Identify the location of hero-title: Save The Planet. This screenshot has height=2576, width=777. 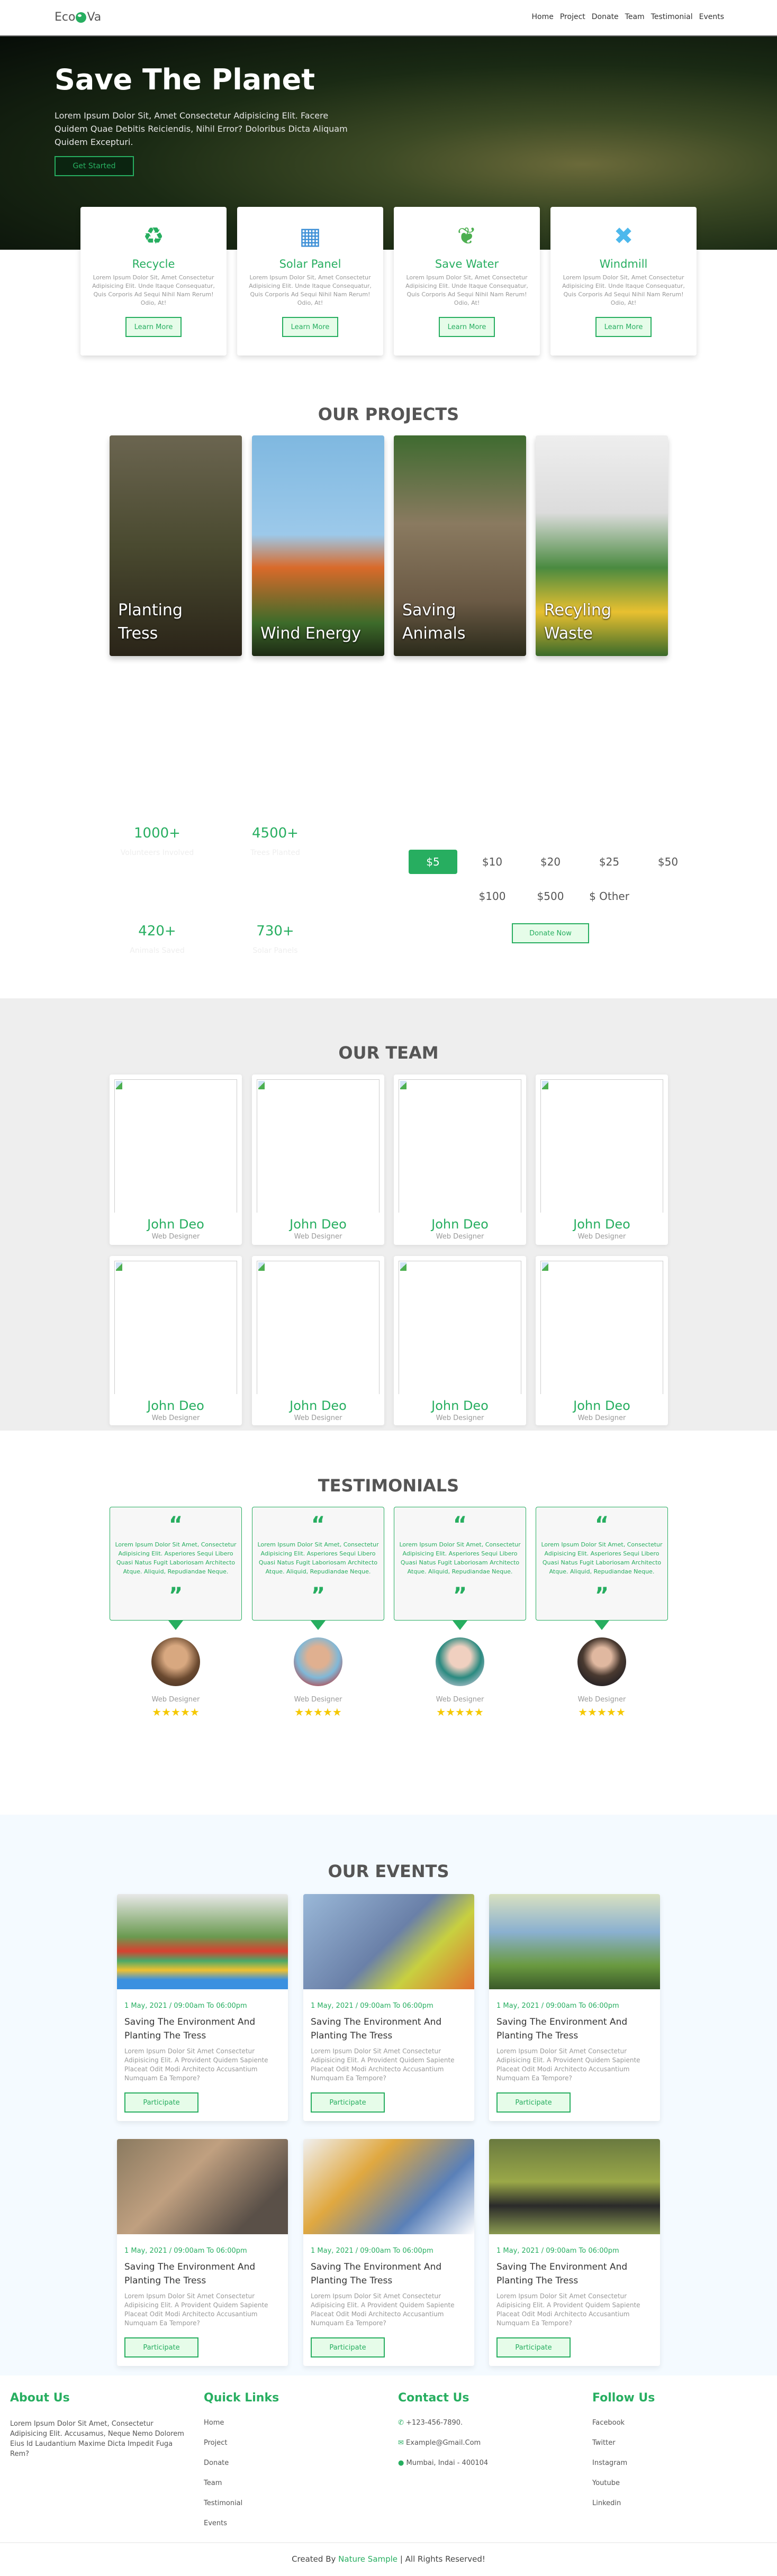
(185, 79).